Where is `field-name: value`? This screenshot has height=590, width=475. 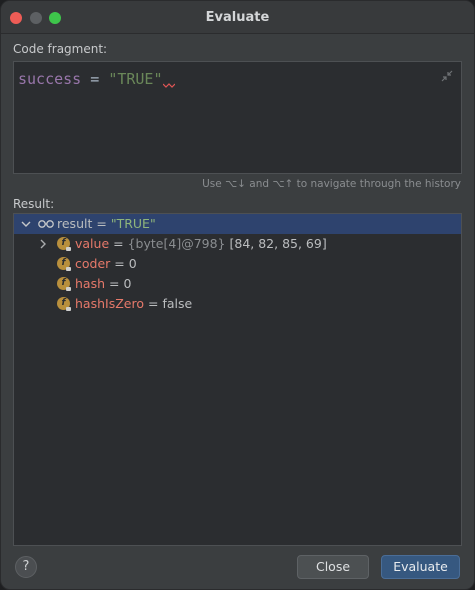
field-name: value is located at coordinates (92, 243).